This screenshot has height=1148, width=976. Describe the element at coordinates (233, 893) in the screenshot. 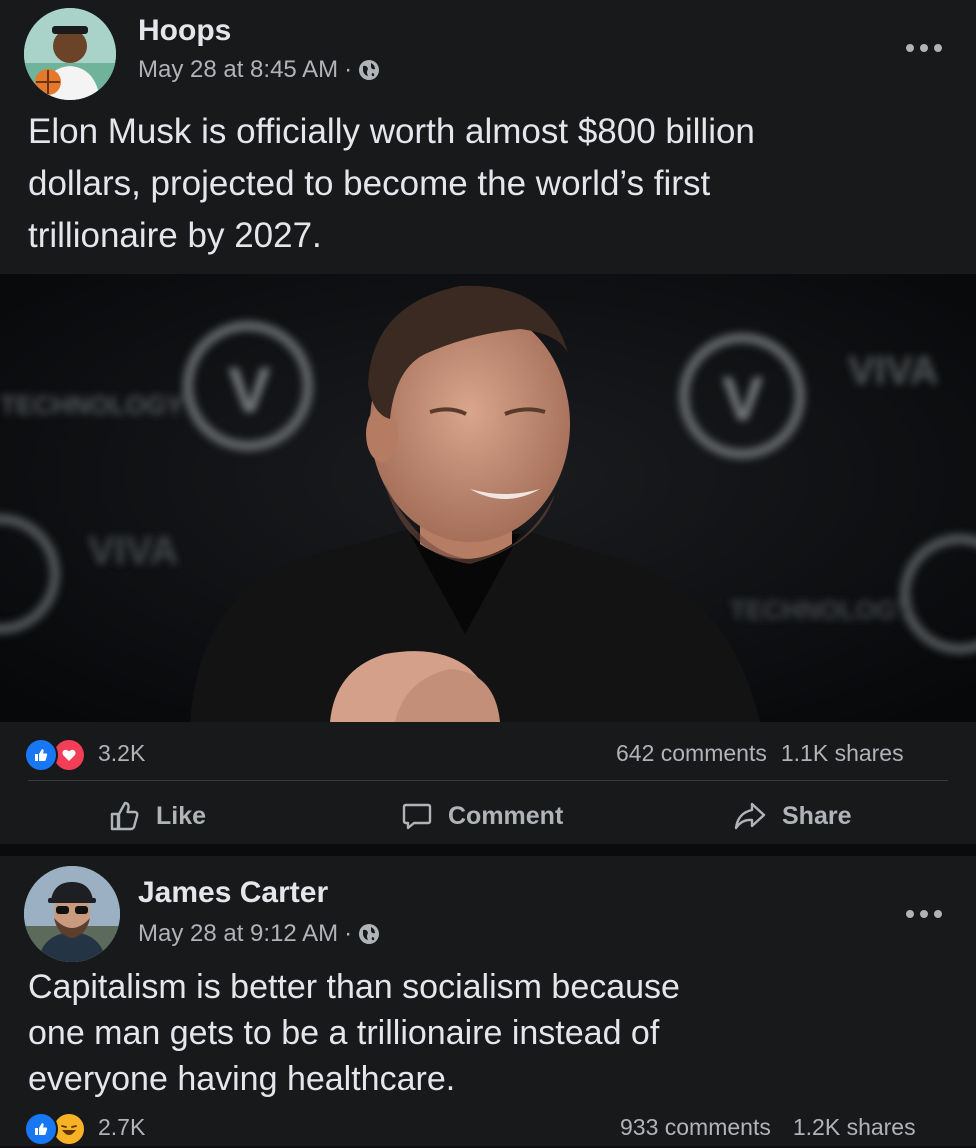

I see `post-author: James Carter` at that location.